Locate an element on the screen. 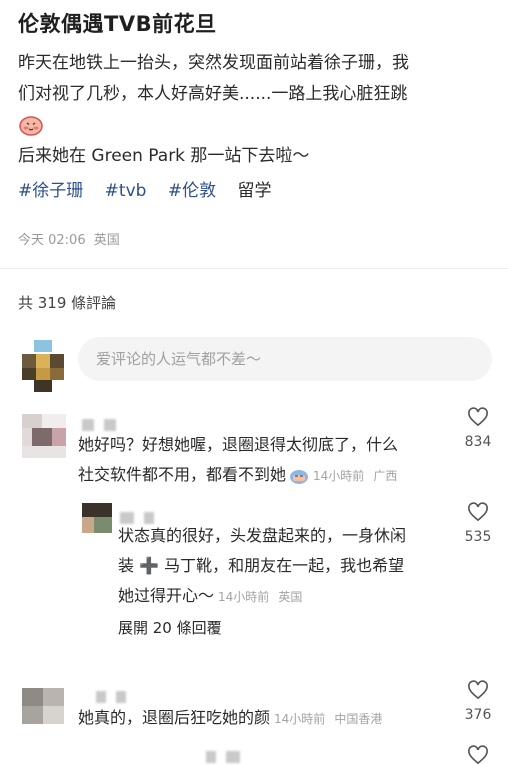 This screenshot has height=765, width=508. post-body-line: 们对视了几秒，本人好高好美......一路上我心脏狂跳 is located at coordinates (213, 94).